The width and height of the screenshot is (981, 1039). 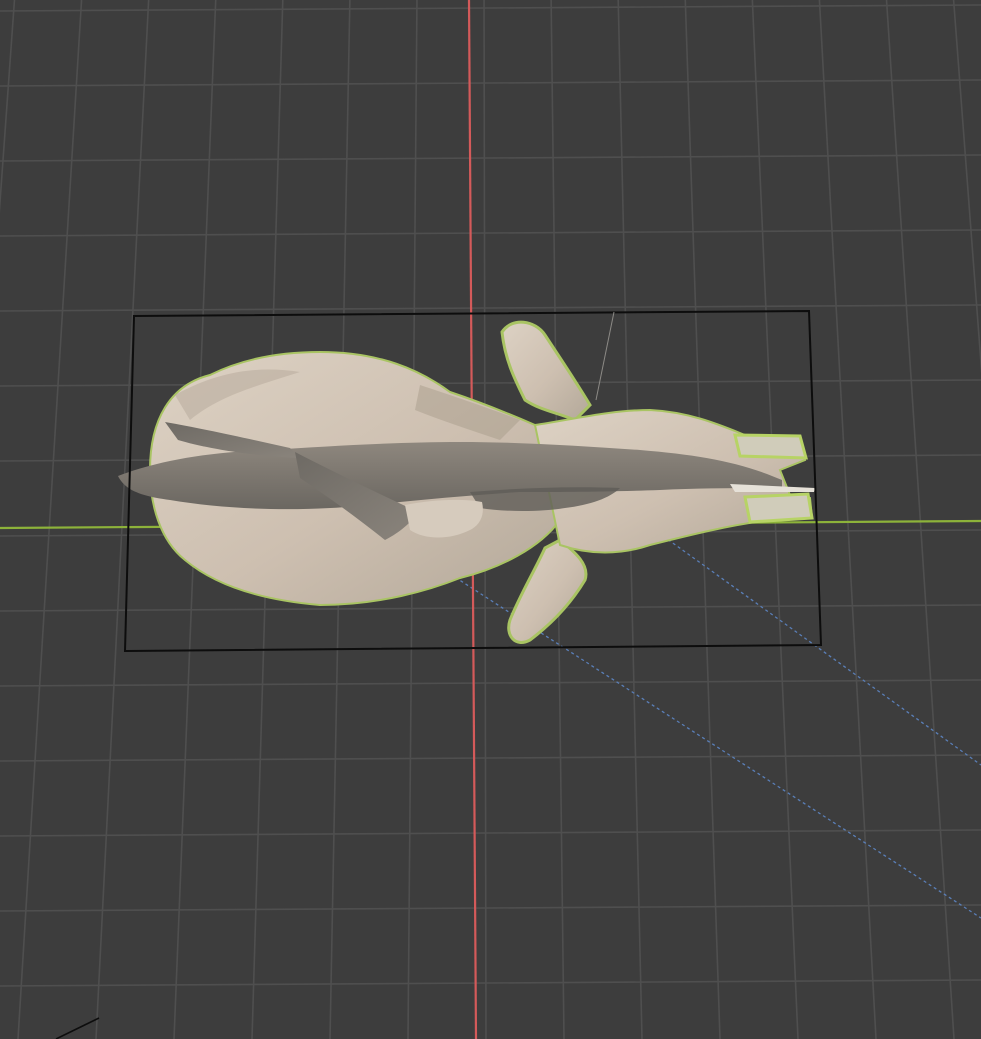 I want to click on bone-tip-lower, so click(x=778, y=508).